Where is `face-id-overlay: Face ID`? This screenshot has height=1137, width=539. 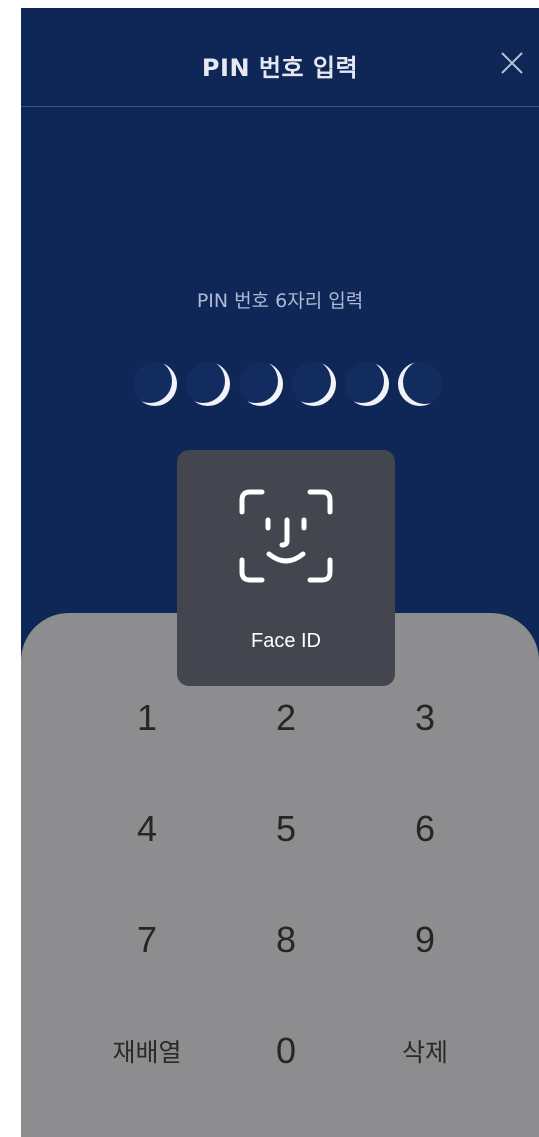
face-id-overlay: Face ID is located at coordinates (286, 568).